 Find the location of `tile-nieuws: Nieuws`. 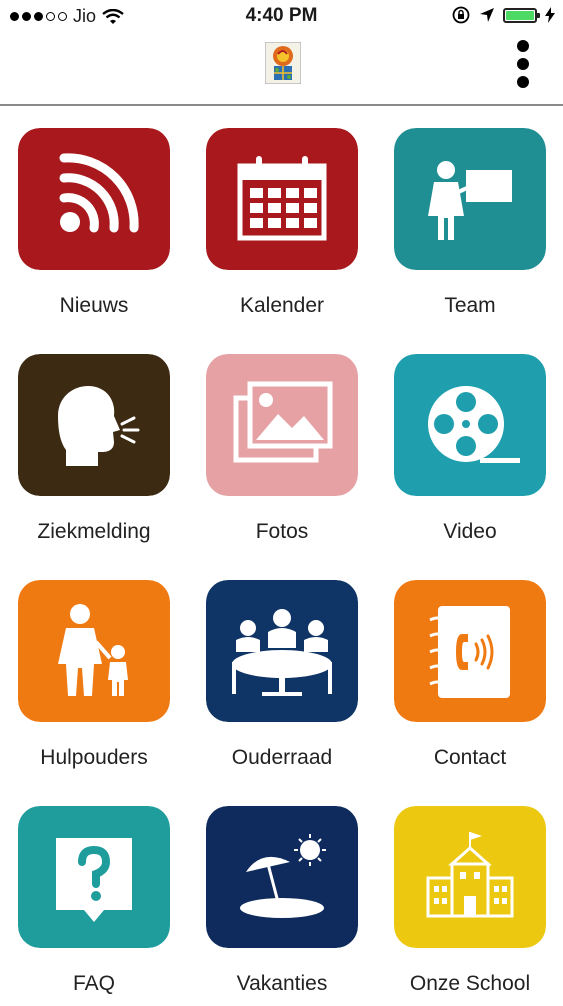

tile-nieuws: Nieuws is located at coordinates (94, 228).